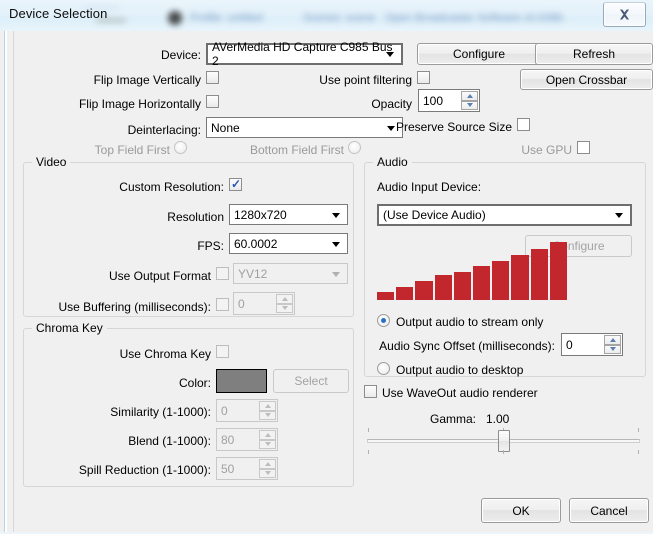  What do you see at coordinates (264, 303) in the screenshot?
I see `buffering-spinner: 0` at bounding box center [264, 303].